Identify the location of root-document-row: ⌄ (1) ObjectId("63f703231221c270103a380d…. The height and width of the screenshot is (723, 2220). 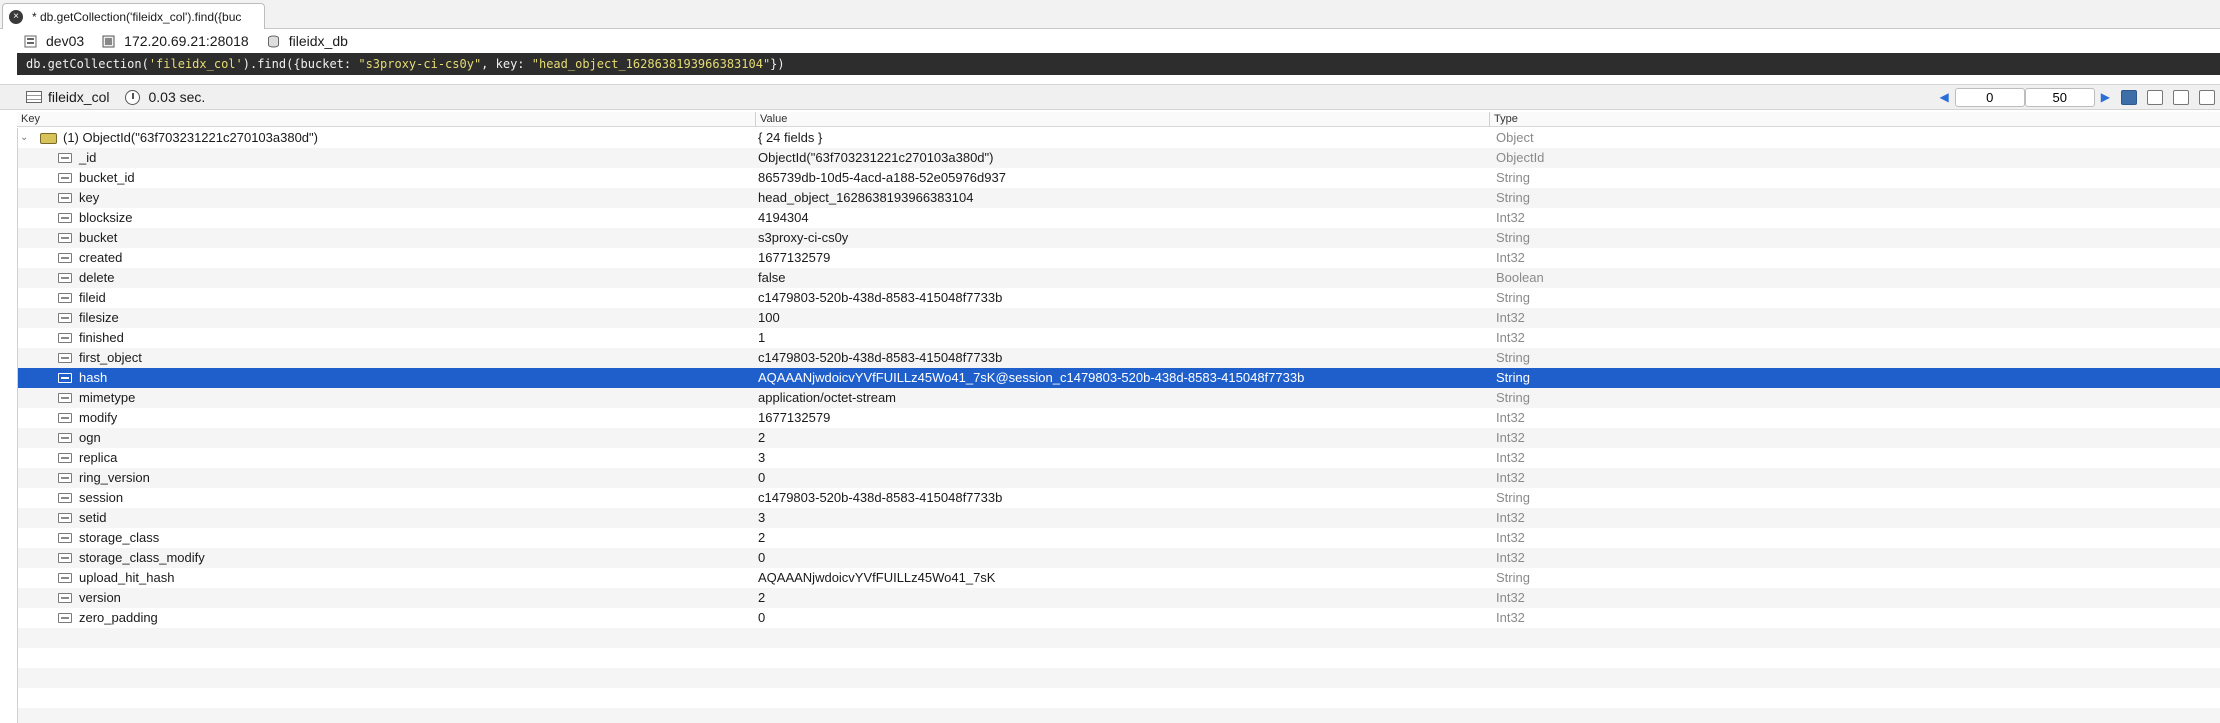
(1119, 138).